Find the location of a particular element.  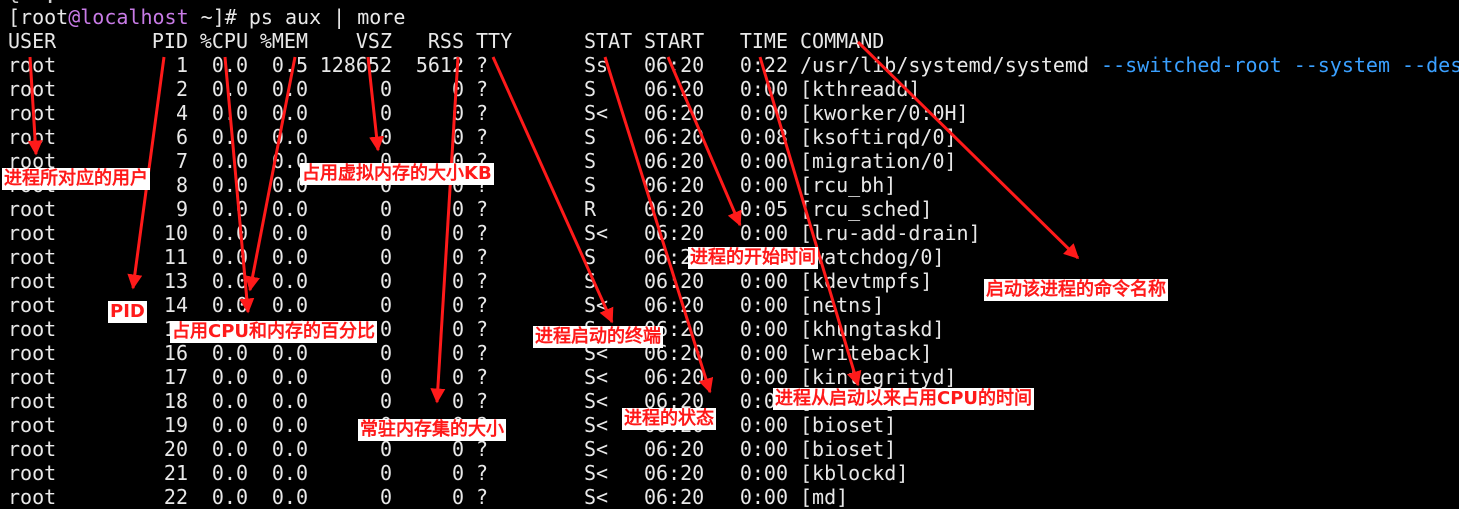

cell-command: [writeback] is located at coordinates (866, 353).